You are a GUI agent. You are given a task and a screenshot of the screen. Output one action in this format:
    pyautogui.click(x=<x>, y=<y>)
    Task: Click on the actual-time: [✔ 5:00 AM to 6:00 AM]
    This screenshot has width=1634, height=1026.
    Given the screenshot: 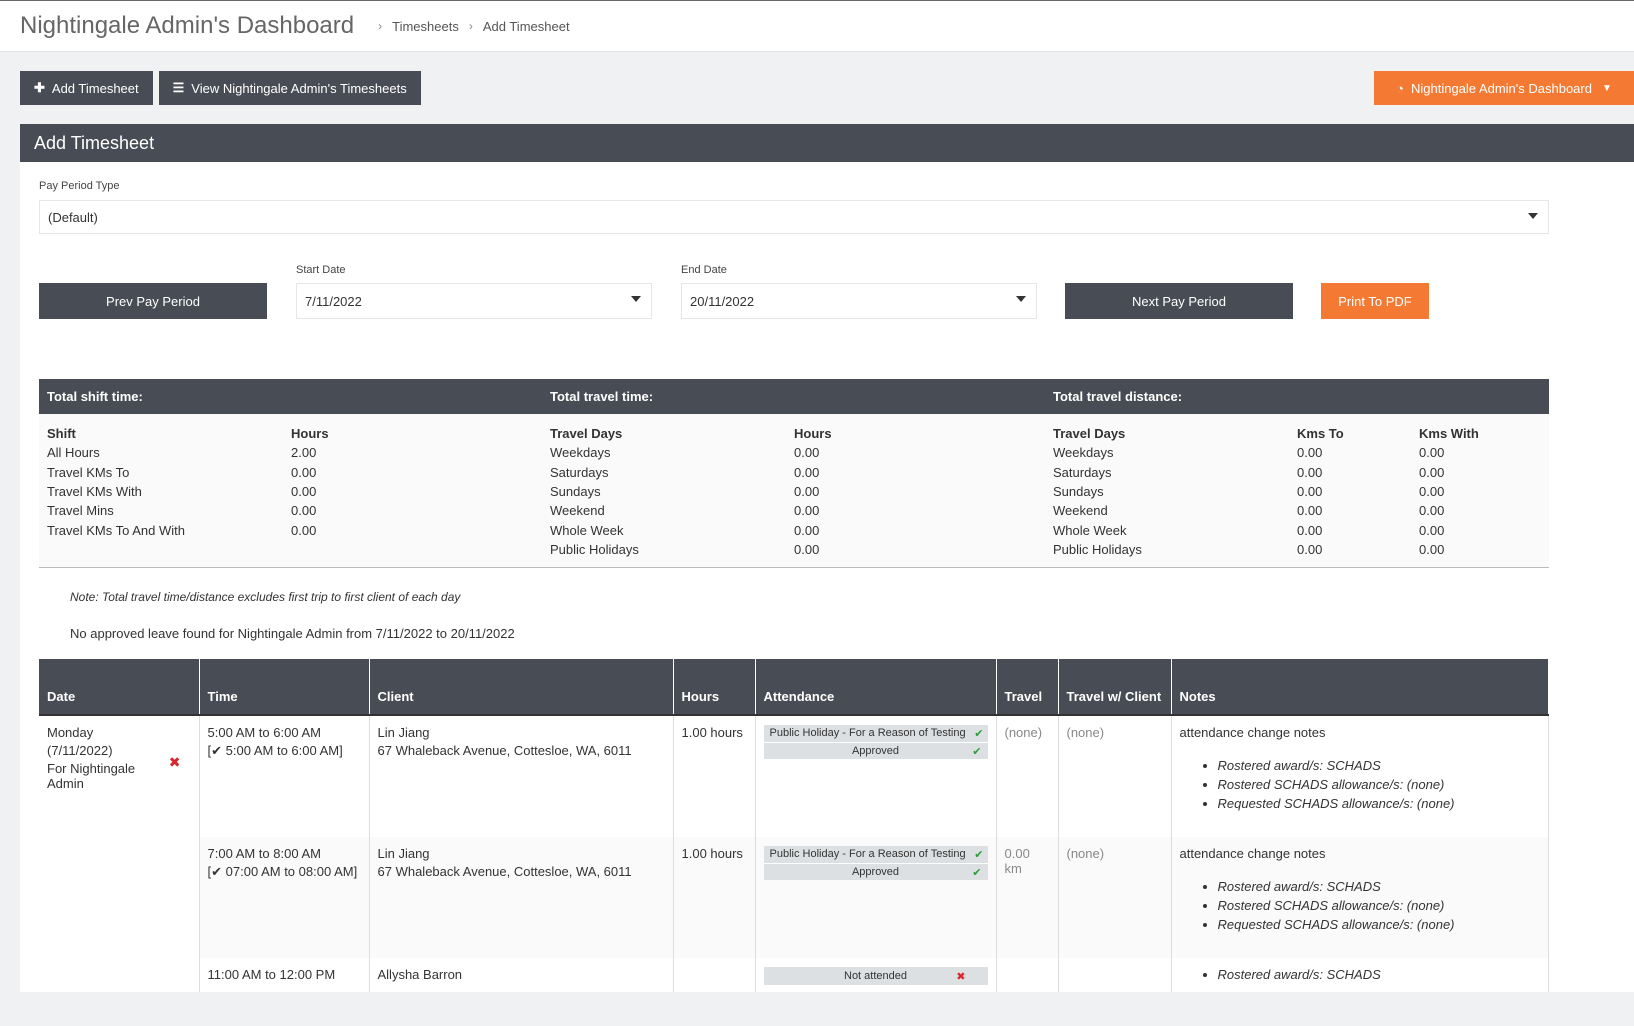 What is the action you would take?
    pyautogui.click(x=275, y=751)
    